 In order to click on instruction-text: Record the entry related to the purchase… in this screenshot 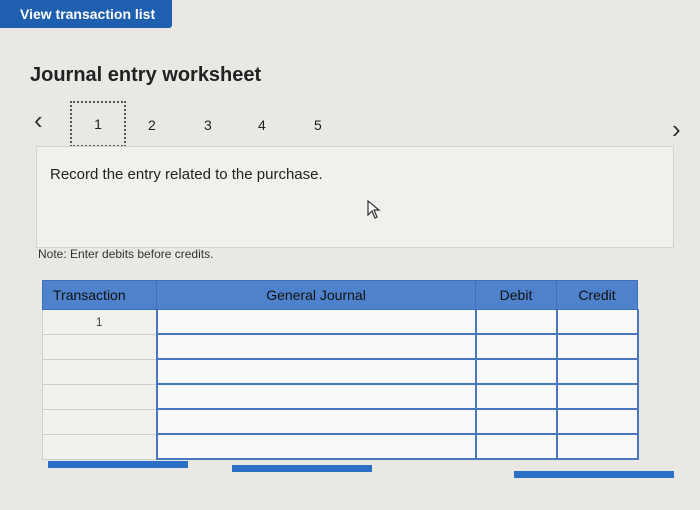, I will do `click(186, 174)`.